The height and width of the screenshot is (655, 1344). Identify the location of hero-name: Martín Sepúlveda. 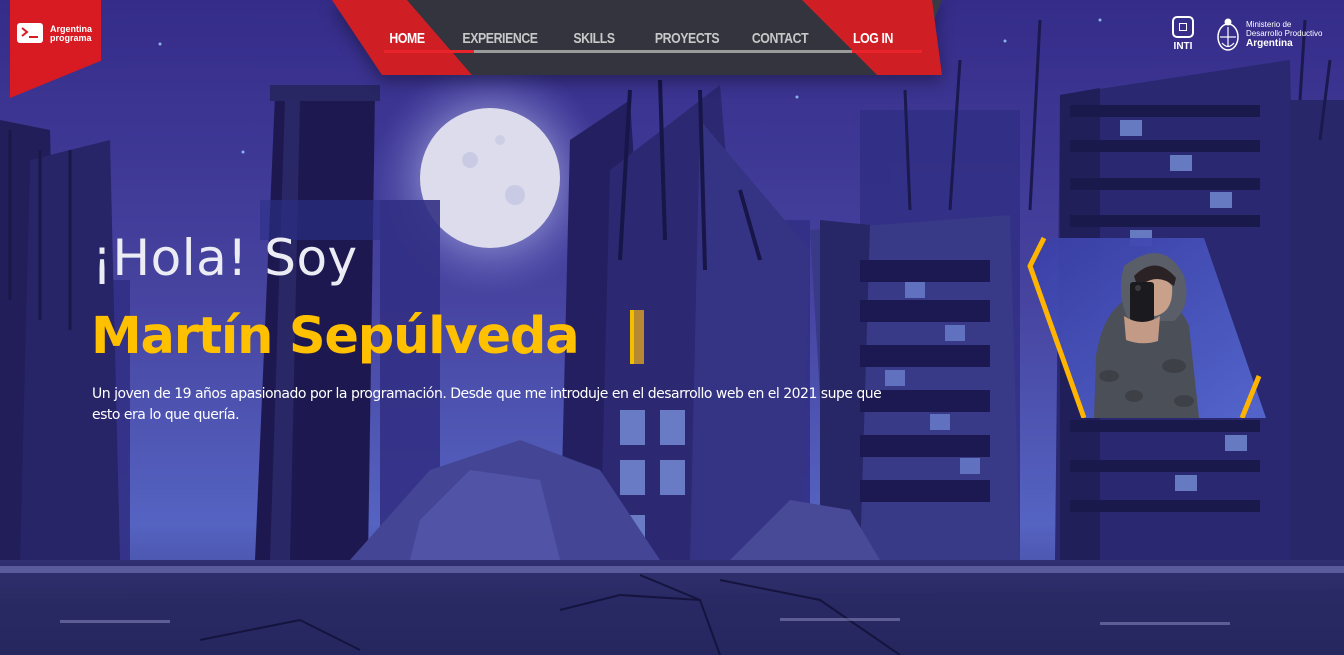
(335, 336).